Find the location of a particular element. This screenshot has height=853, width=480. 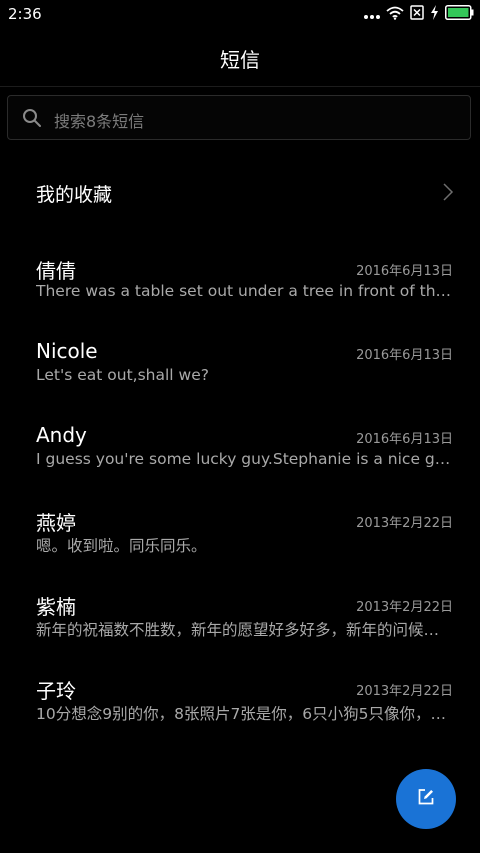

thread-preview: 嗯。收到啦。同乐同乐。 is located at coordinates (121, 546).